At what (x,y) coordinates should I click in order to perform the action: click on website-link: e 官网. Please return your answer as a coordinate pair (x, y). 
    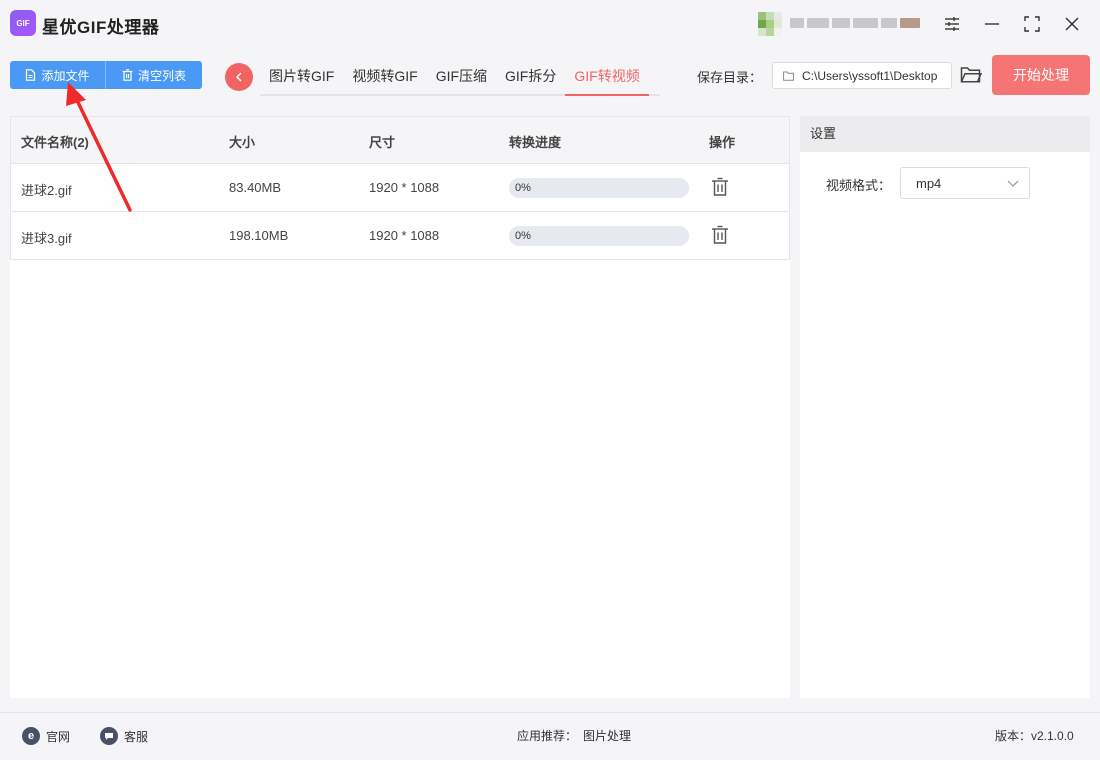
    Looking at the image, I should click on (46, 736).